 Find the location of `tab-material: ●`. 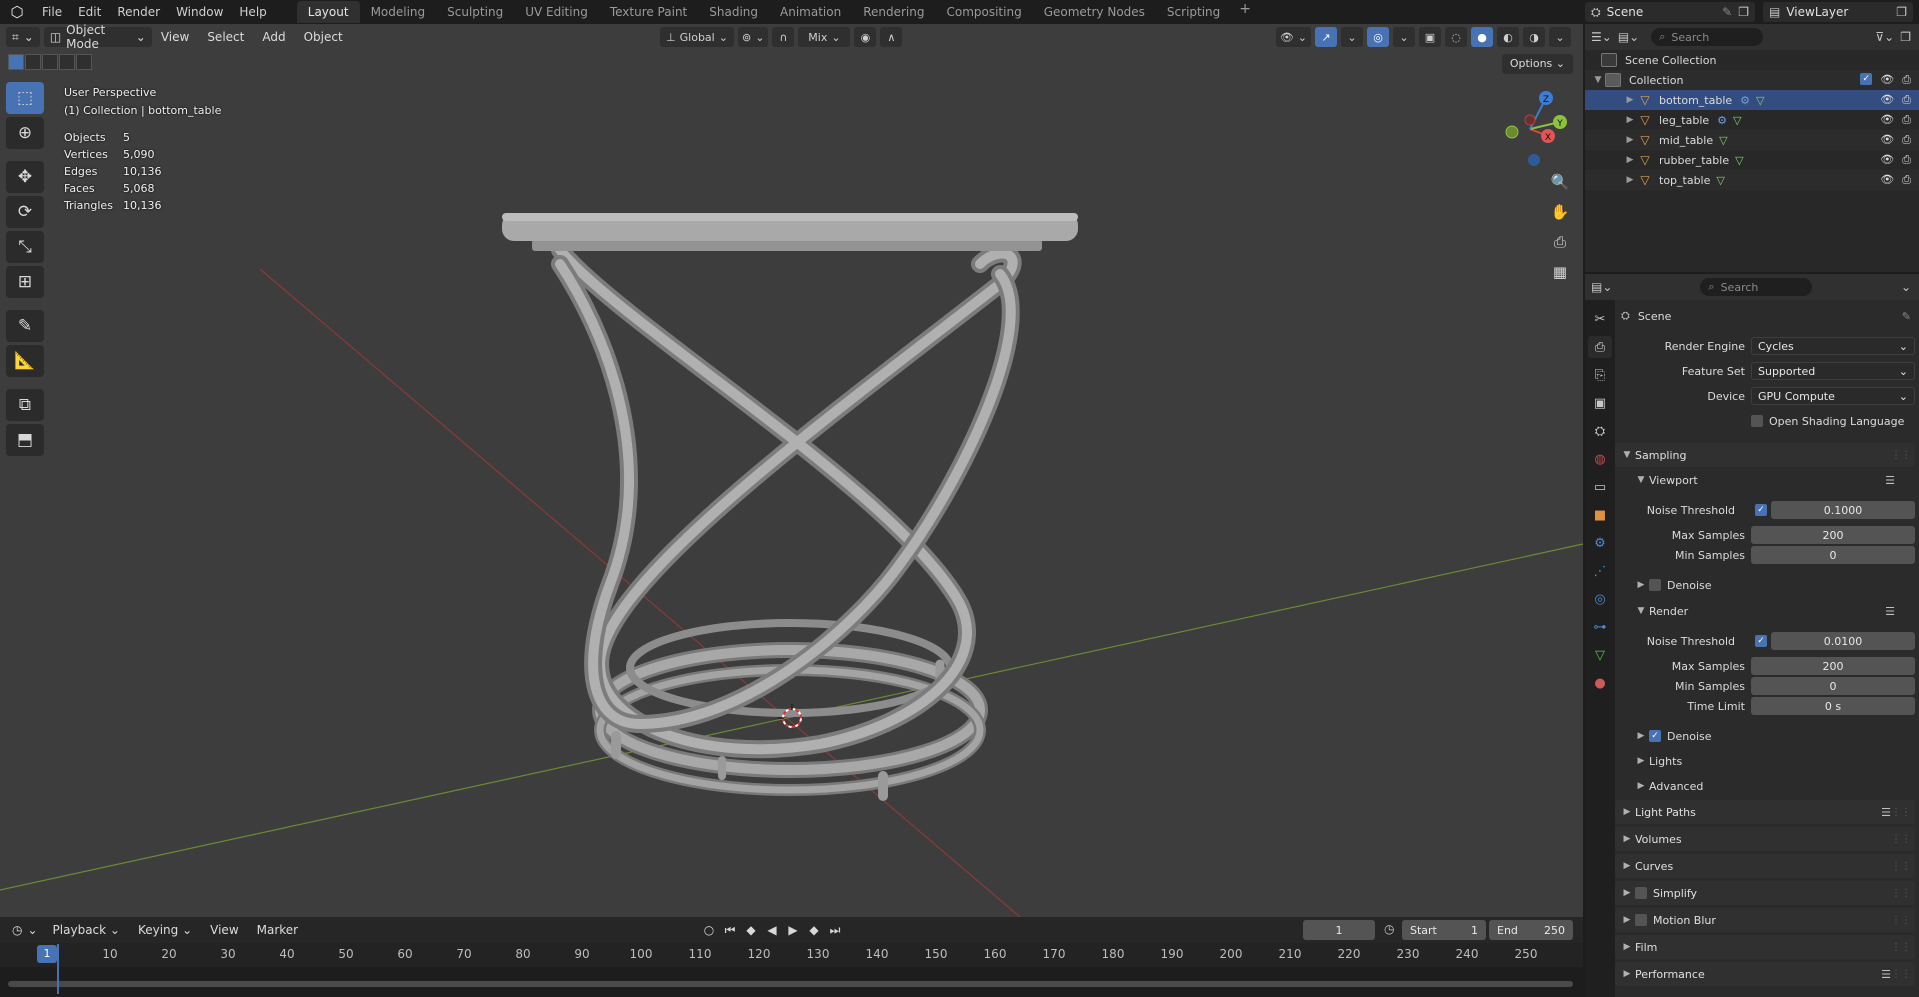

tab-material: ● is located at coordinates (1600, 683).